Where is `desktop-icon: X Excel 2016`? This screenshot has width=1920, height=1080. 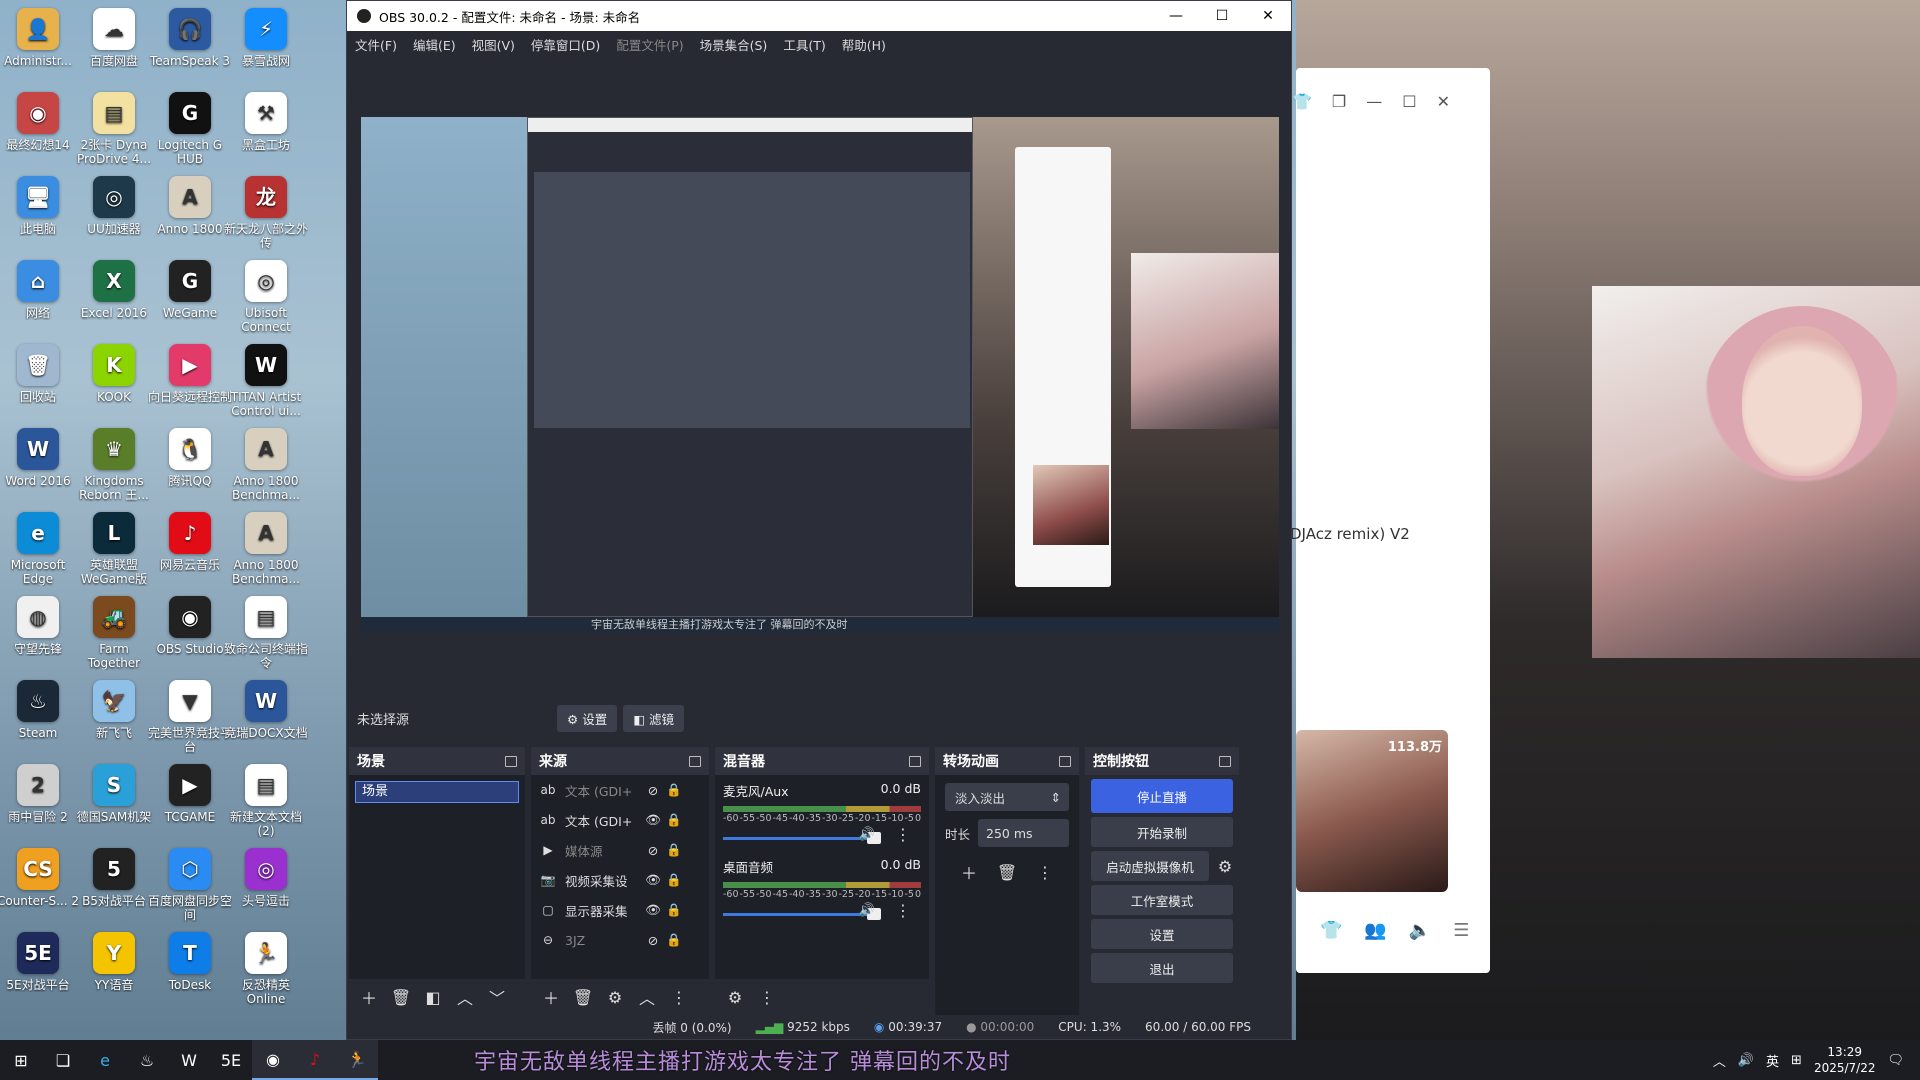
desktop-icon: X Excel 2016 is located at coordinates (114, 298).